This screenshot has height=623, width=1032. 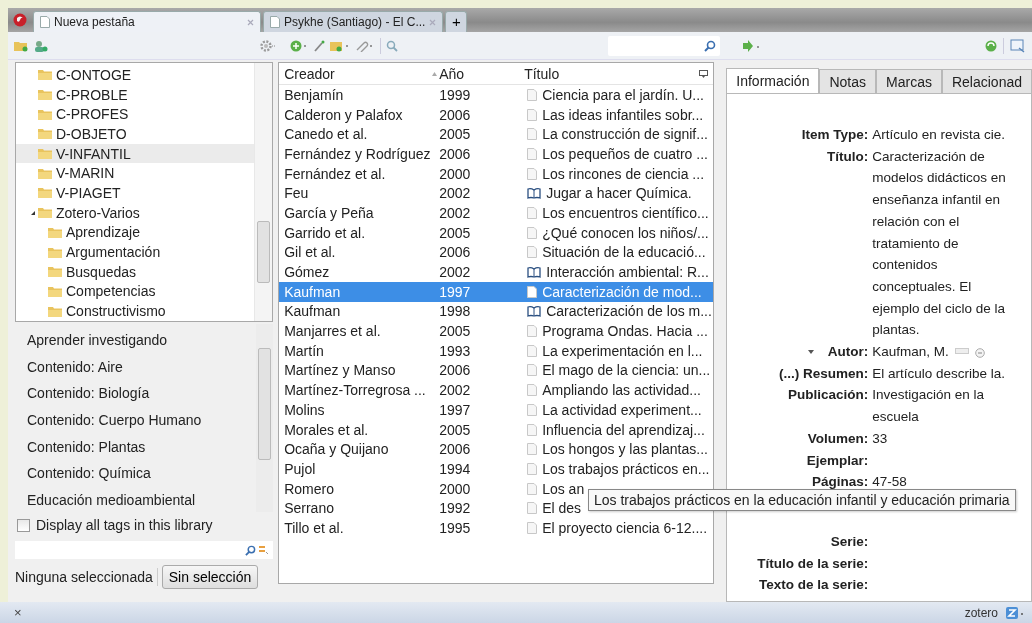 I want to click on field-value: 33, so click(x=880, y=438).